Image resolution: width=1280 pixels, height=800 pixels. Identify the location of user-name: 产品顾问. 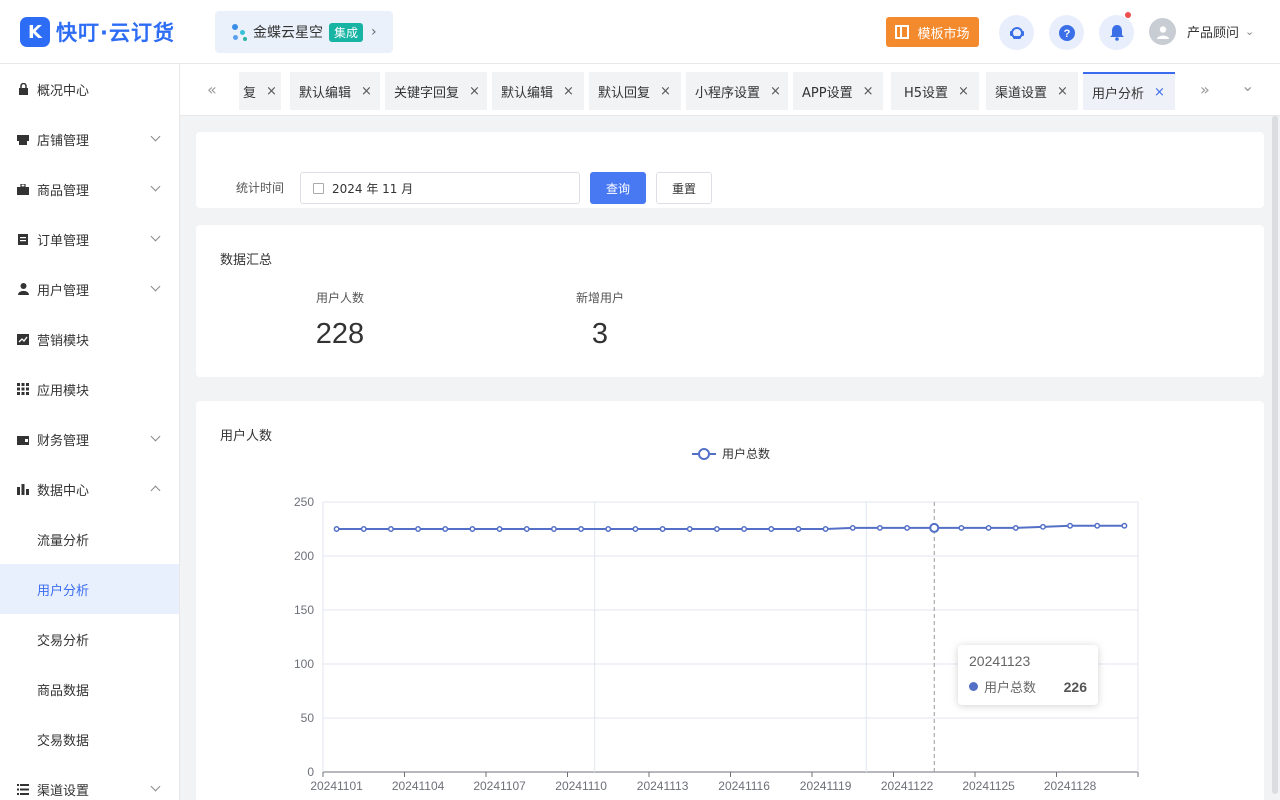
(1213, 33).